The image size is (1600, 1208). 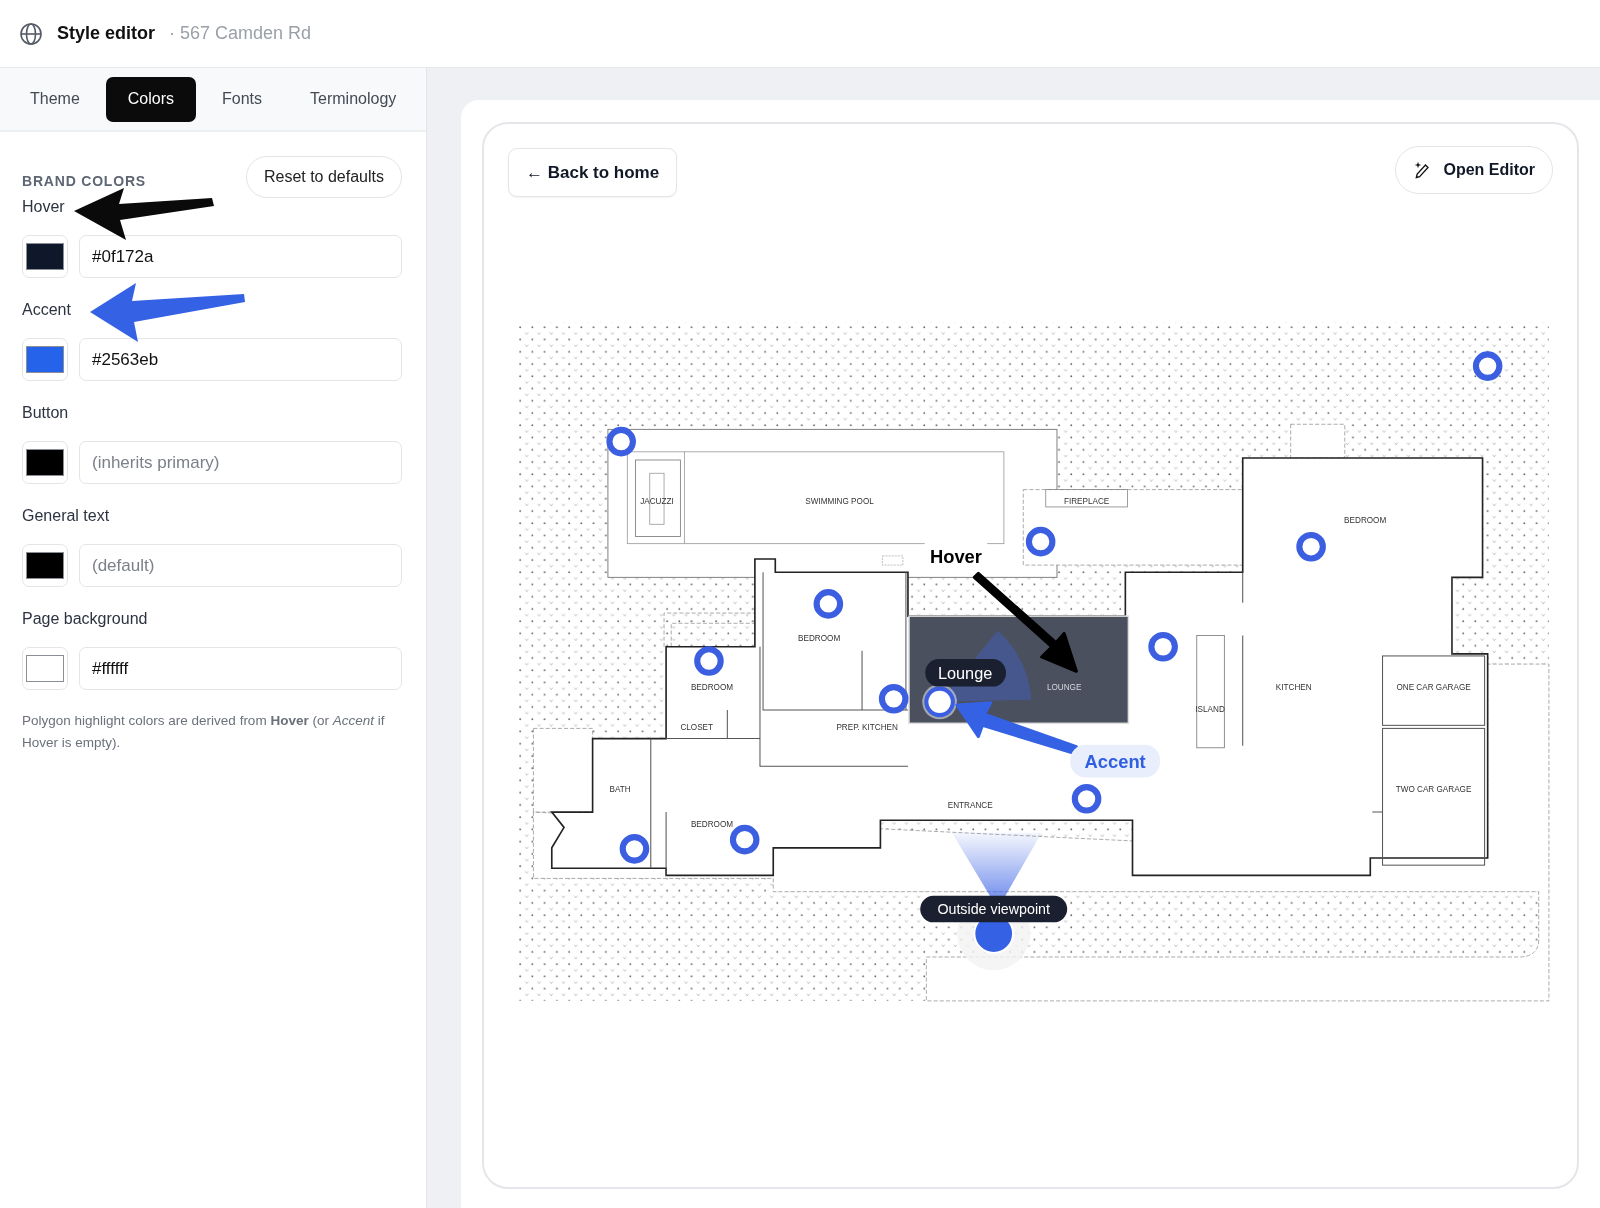 What do you see at coordinates (620, 789) in the screenshot?
I see `room-label: BATH` at bounding box center [620, 789].